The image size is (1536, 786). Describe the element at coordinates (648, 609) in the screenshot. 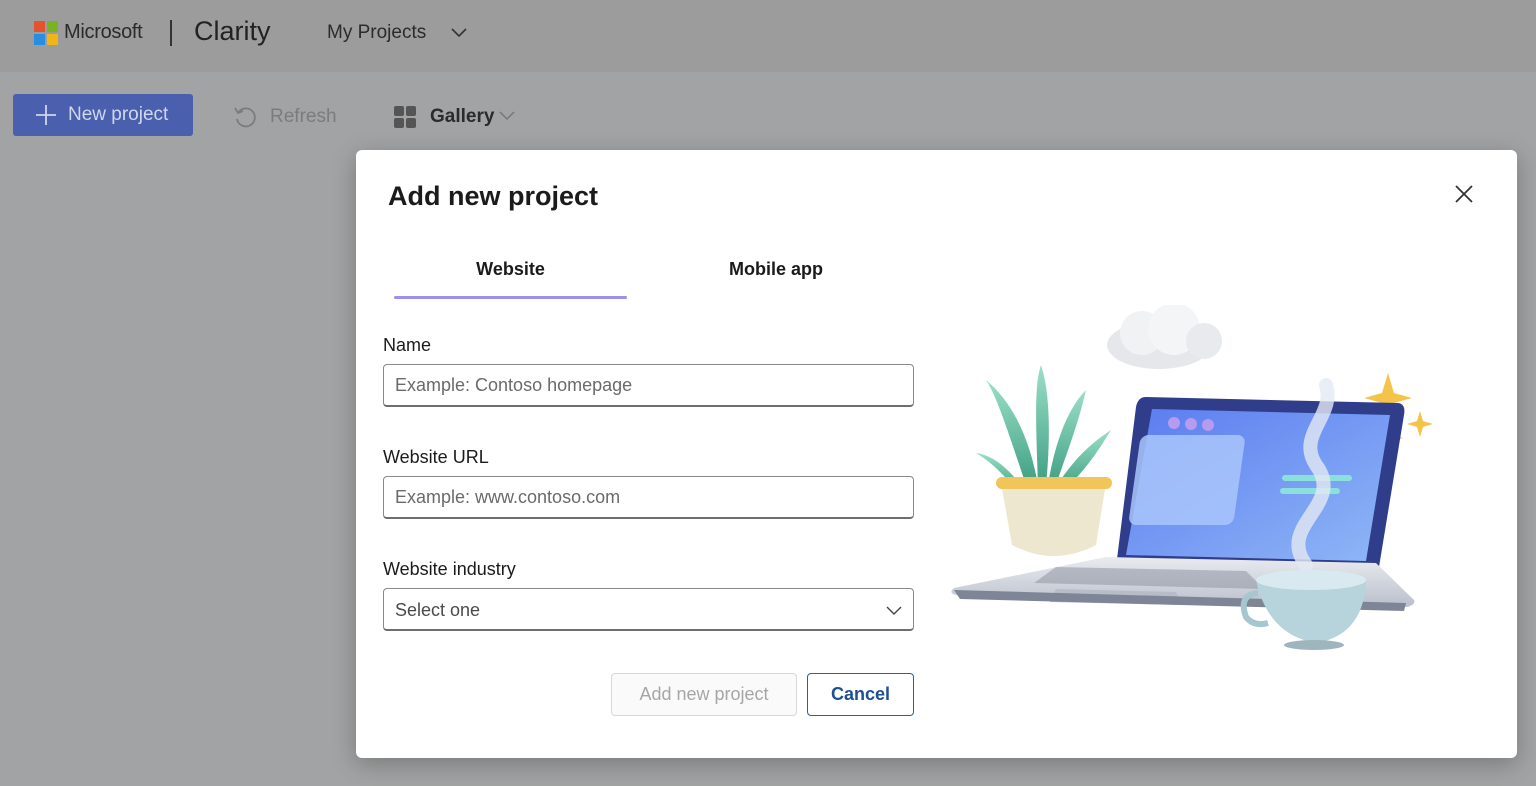

I see `website-industry-select: Select one` at that location.